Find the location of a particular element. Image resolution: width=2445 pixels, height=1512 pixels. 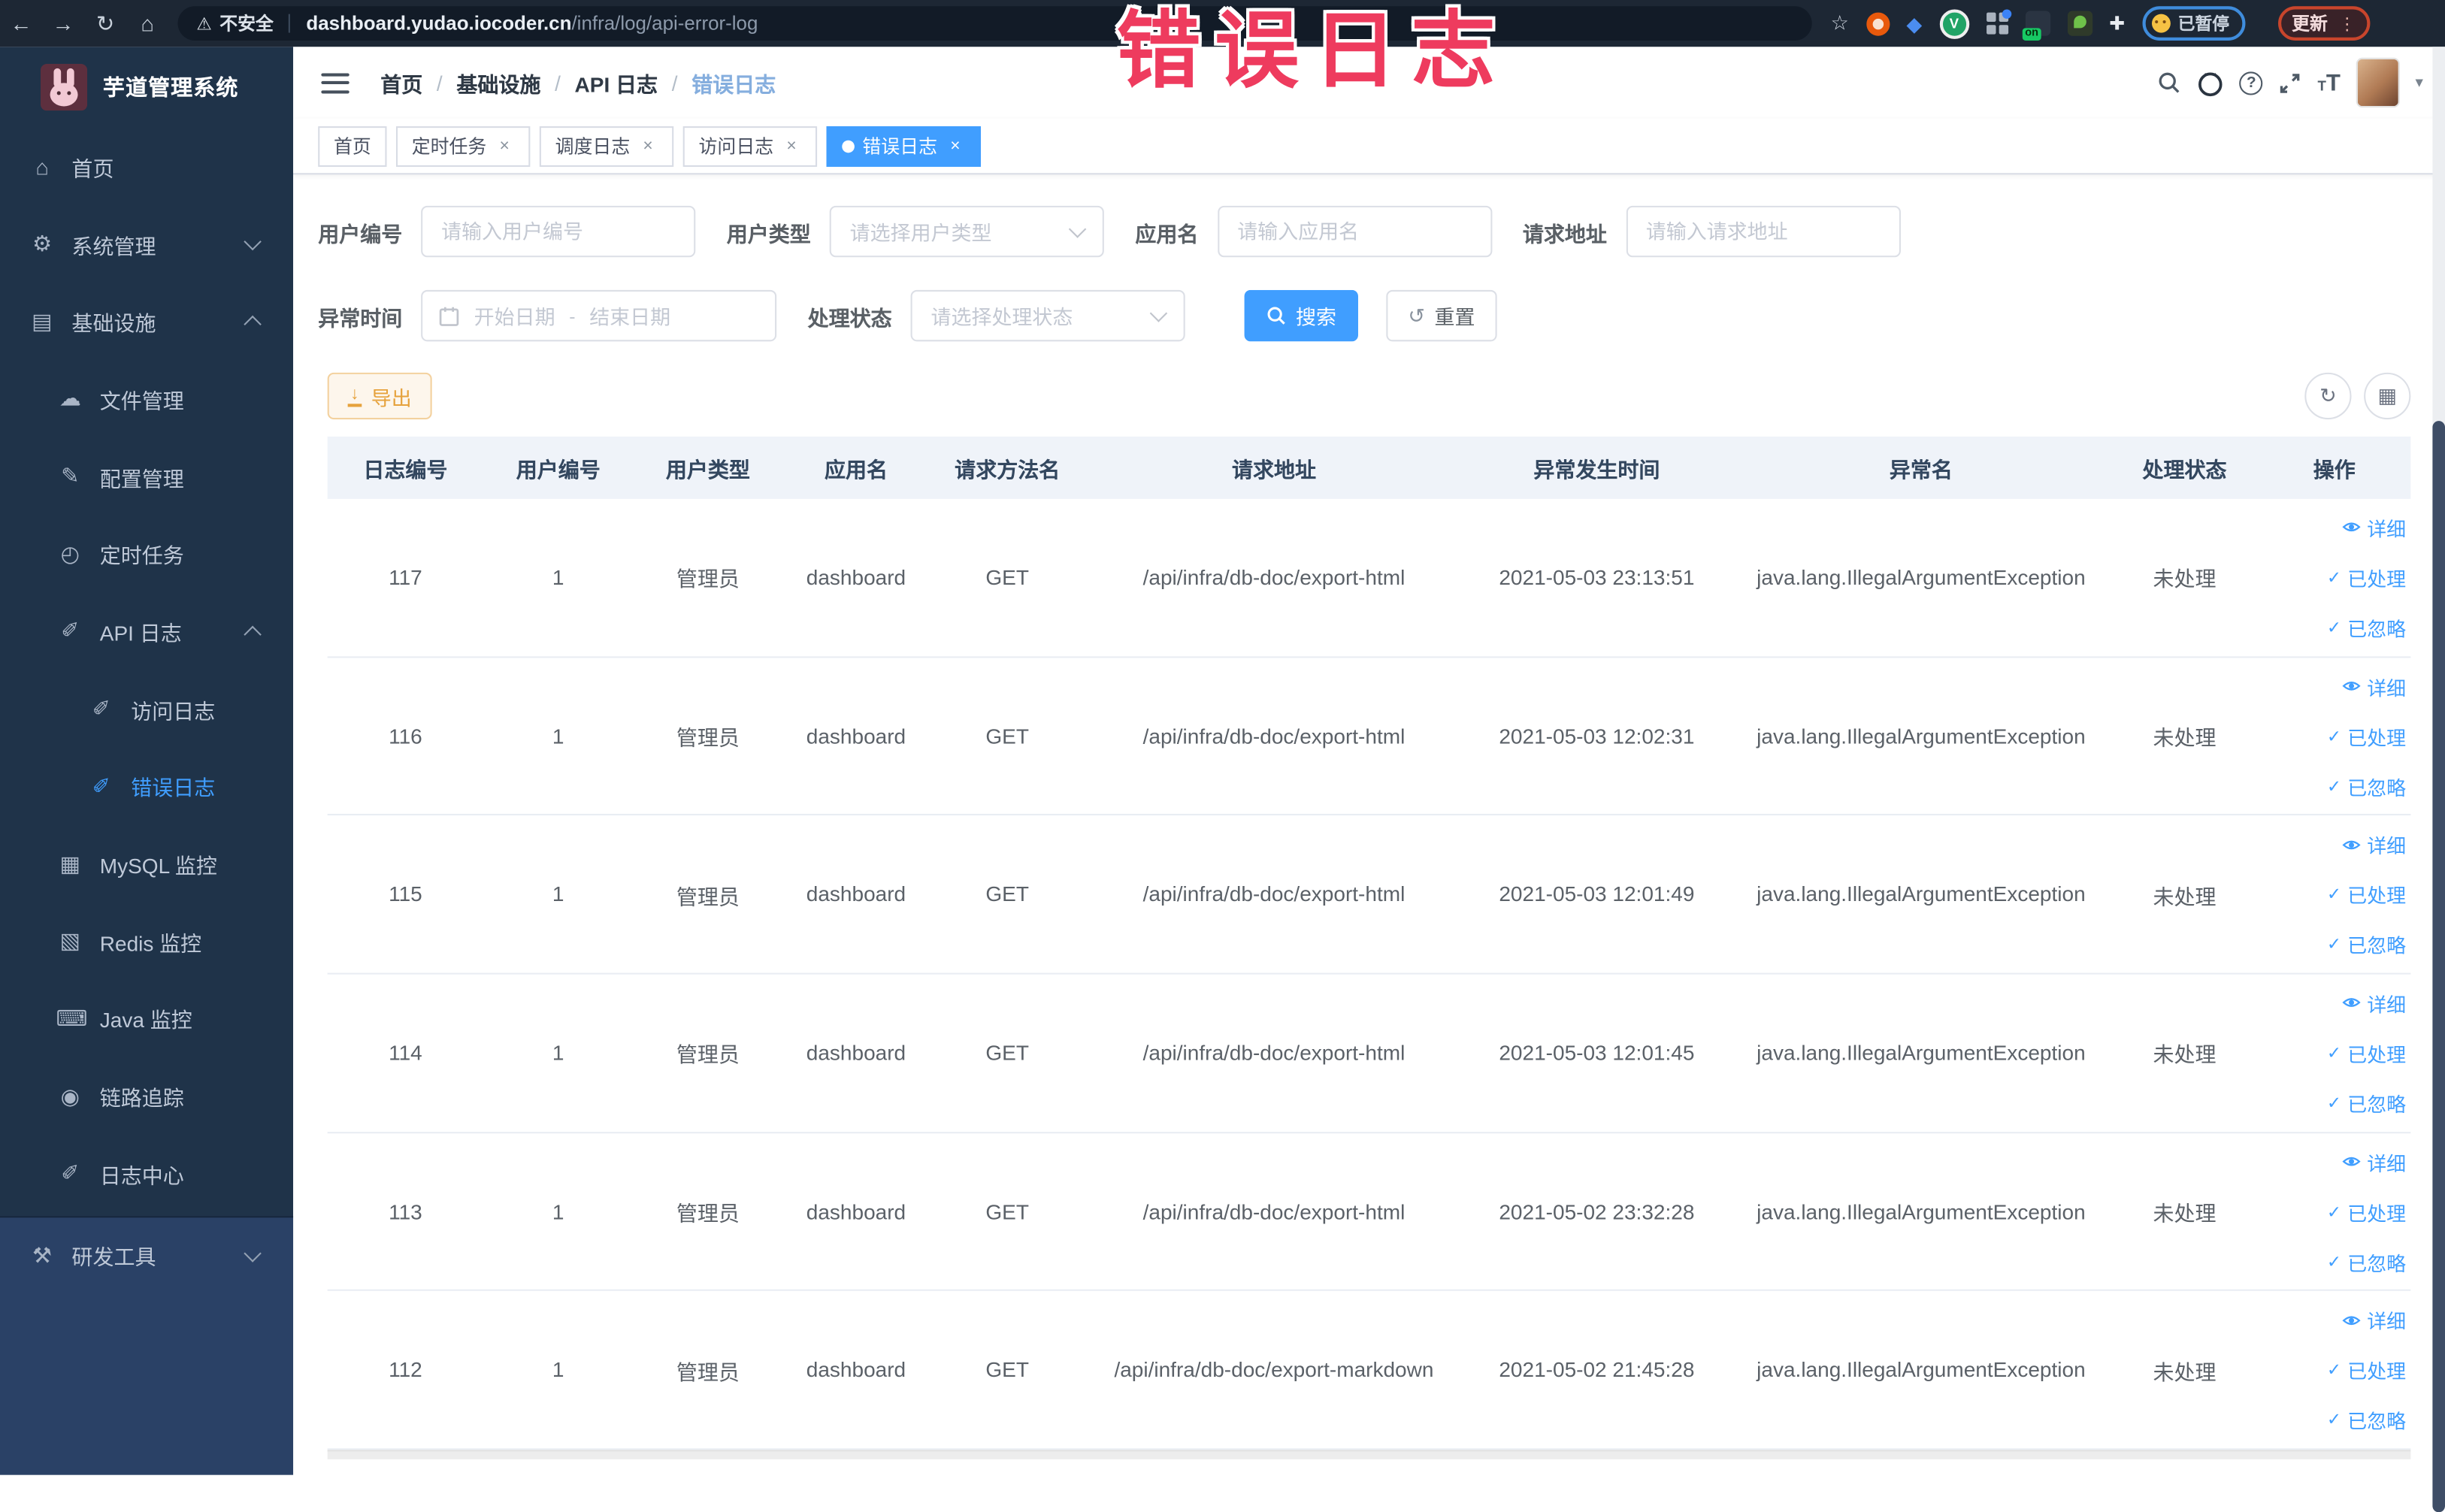

fullscreen-icon is located at coordinates (2290, 83).